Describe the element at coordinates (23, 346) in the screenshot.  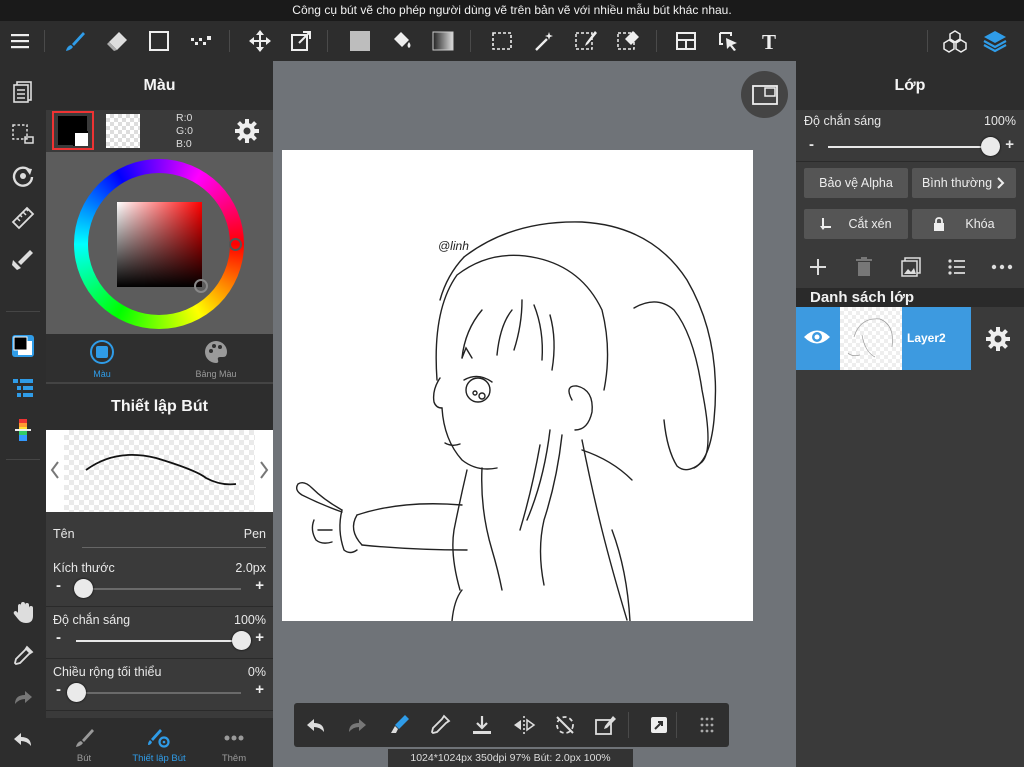
I see `color-swatch-icon` at that location.